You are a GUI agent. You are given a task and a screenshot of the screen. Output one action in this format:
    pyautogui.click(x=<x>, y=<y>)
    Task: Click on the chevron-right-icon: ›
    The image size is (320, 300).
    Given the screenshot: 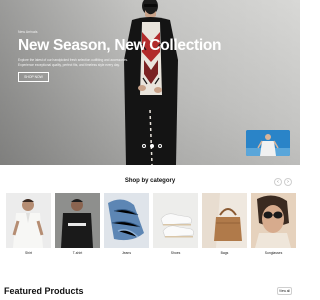 What is the action you would take?
    pyautogui.click(x=288, y=182)
    